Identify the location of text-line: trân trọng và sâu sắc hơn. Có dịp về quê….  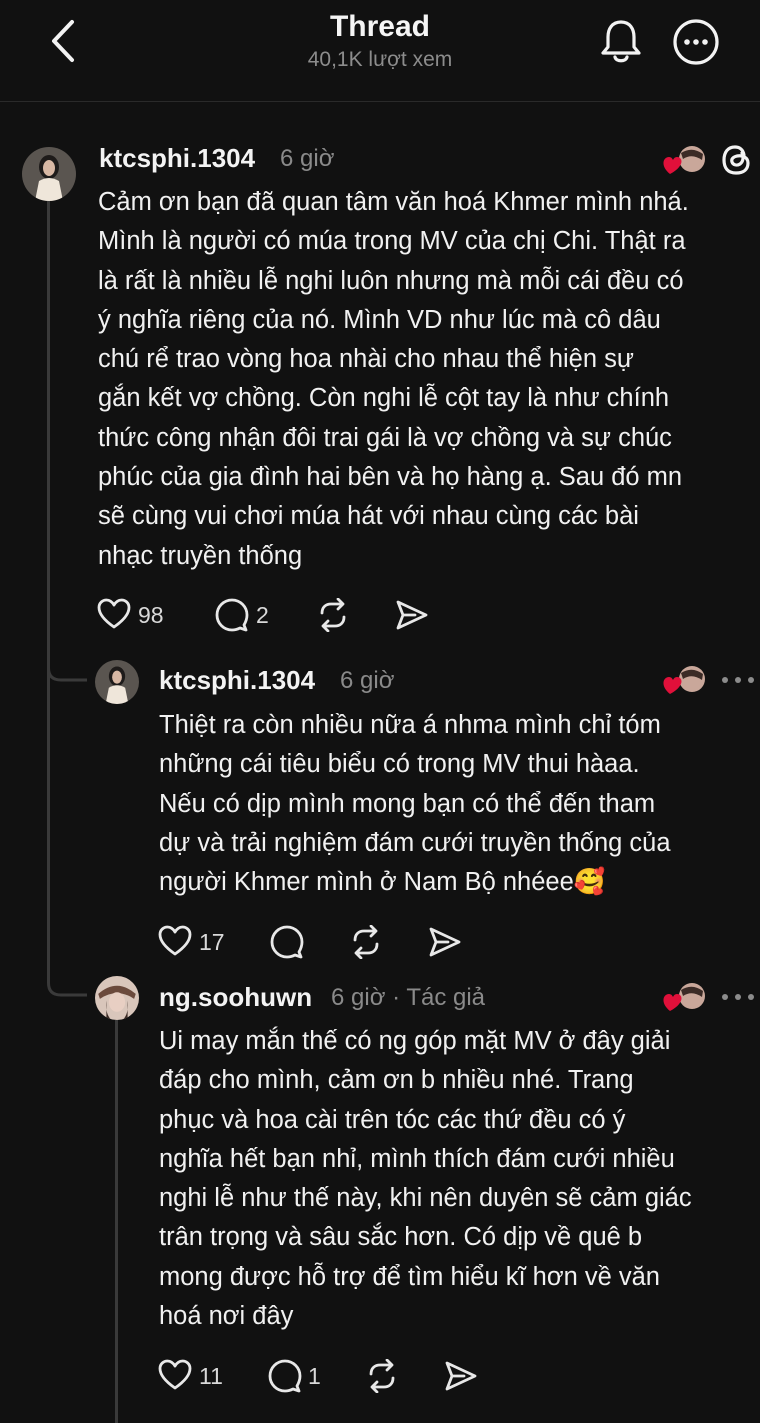
(401, 1237).